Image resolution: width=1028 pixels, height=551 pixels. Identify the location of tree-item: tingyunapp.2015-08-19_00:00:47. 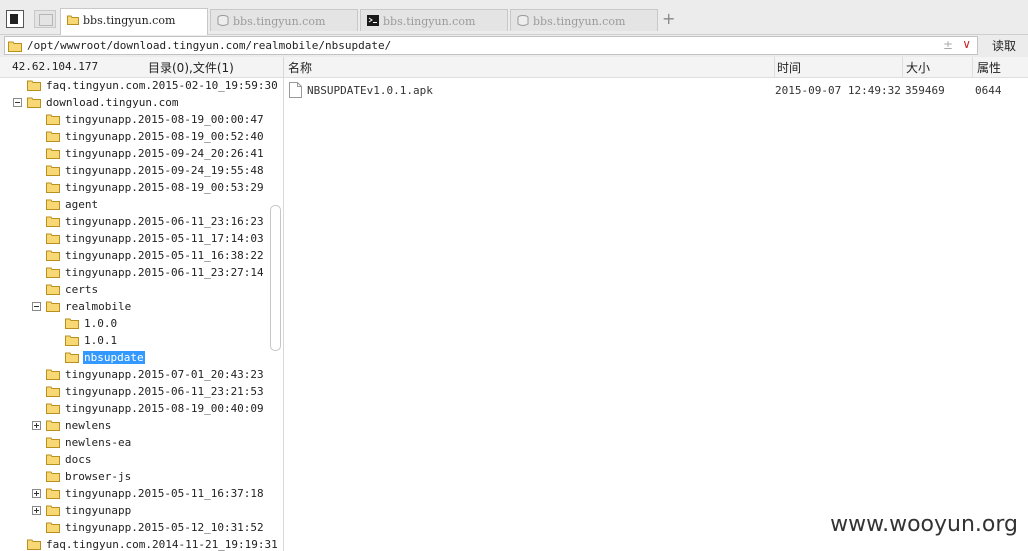
(134, 120).